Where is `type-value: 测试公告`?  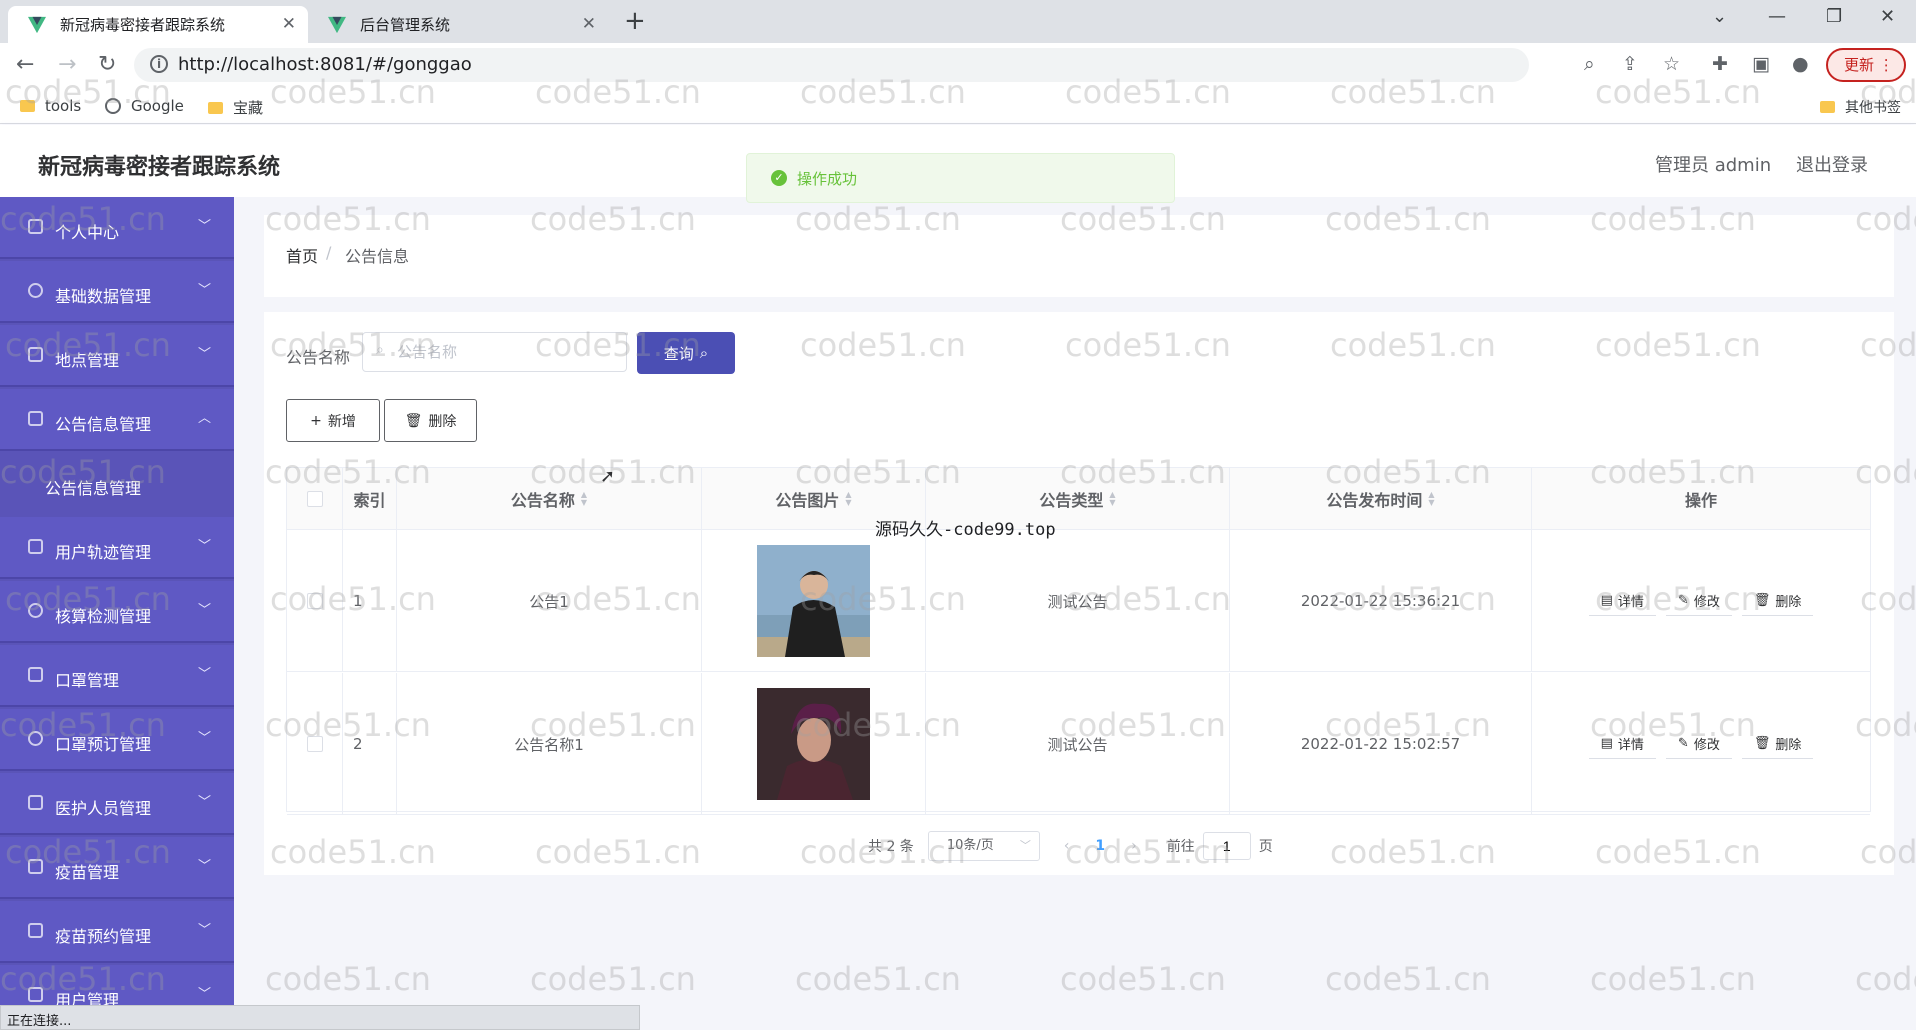
type-value: 测试公告 is located at coordinates (1077, 601).